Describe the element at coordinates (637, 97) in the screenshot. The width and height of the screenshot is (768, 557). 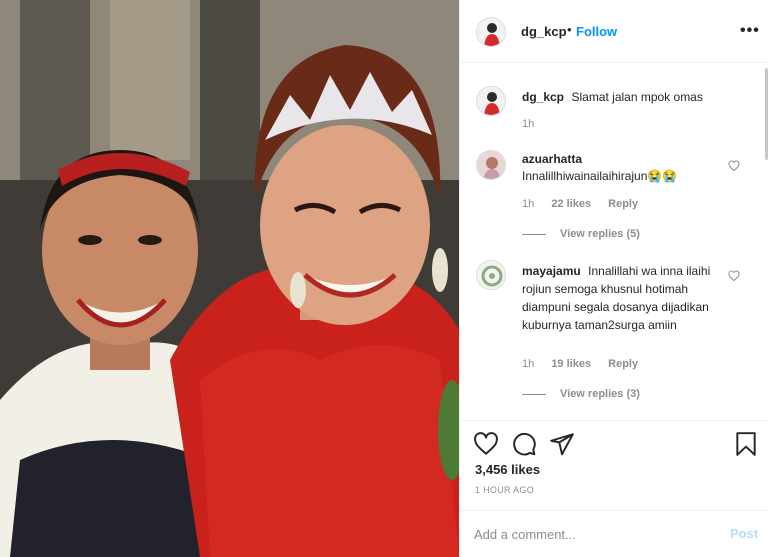
I see `caption-text: Slamat jalan mpok omas` at that location.